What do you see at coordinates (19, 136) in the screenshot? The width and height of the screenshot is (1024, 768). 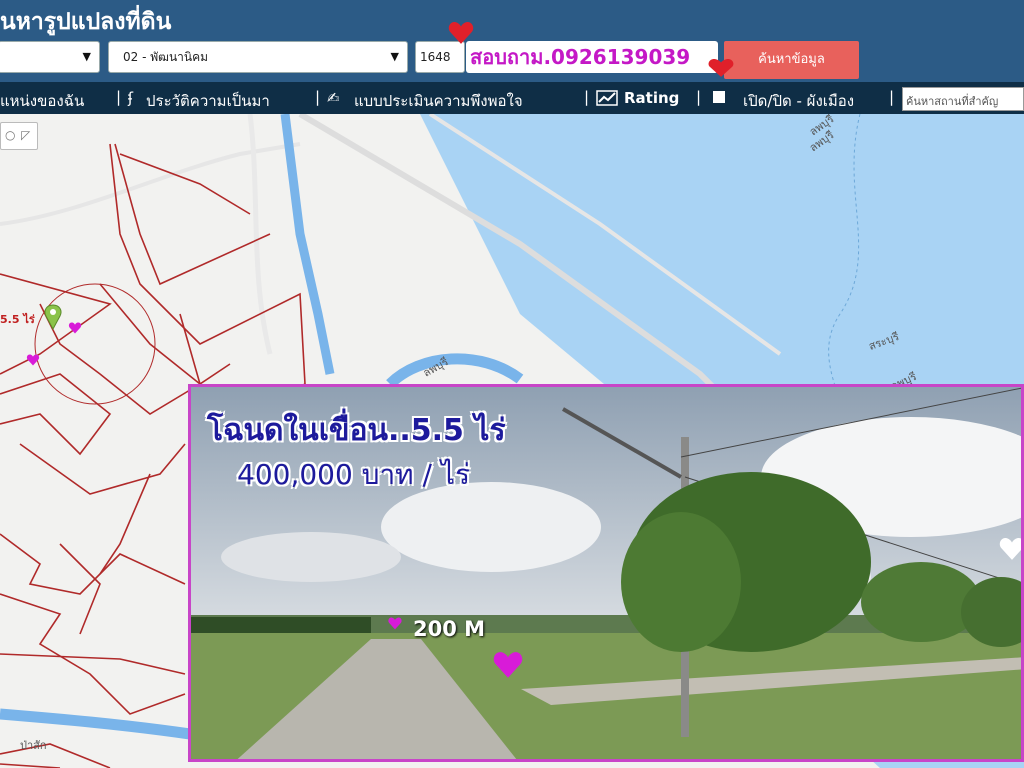 I see `map-control: ○ ◸` at bounding box center [19, 136].